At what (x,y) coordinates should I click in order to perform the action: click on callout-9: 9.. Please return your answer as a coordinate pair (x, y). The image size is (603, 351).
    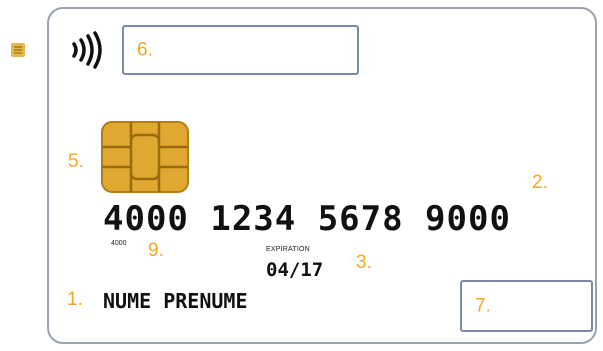
    Looking at the image, I should click on (156, 250).